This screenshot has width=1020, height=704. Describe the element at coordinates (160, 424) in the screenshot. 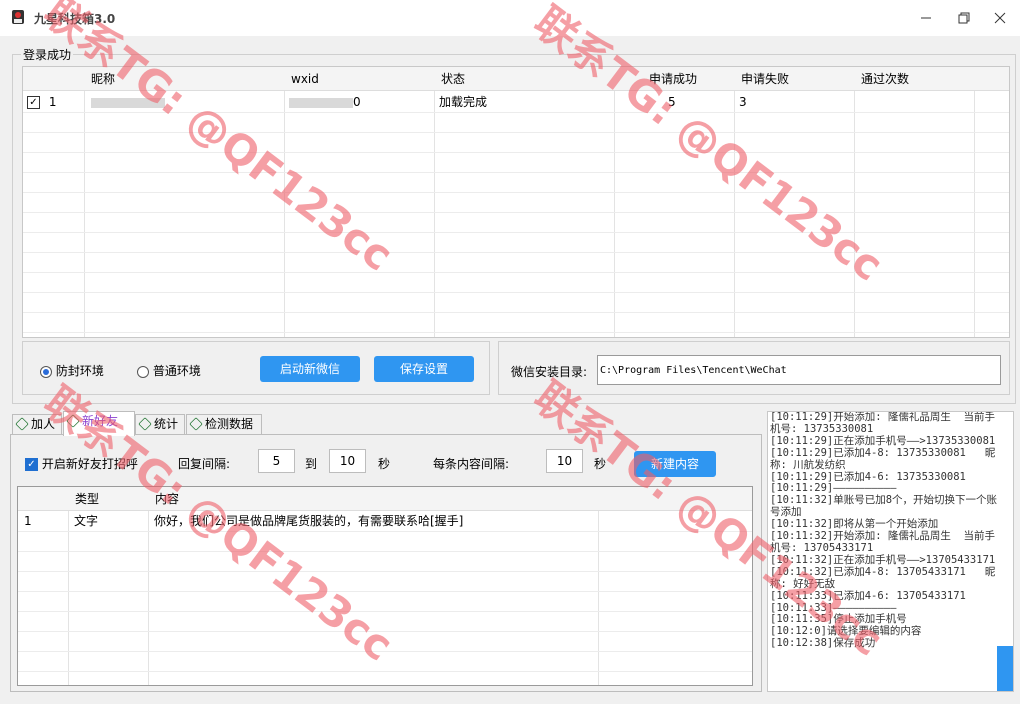

I see `tab-statistics: 统计` at that location.